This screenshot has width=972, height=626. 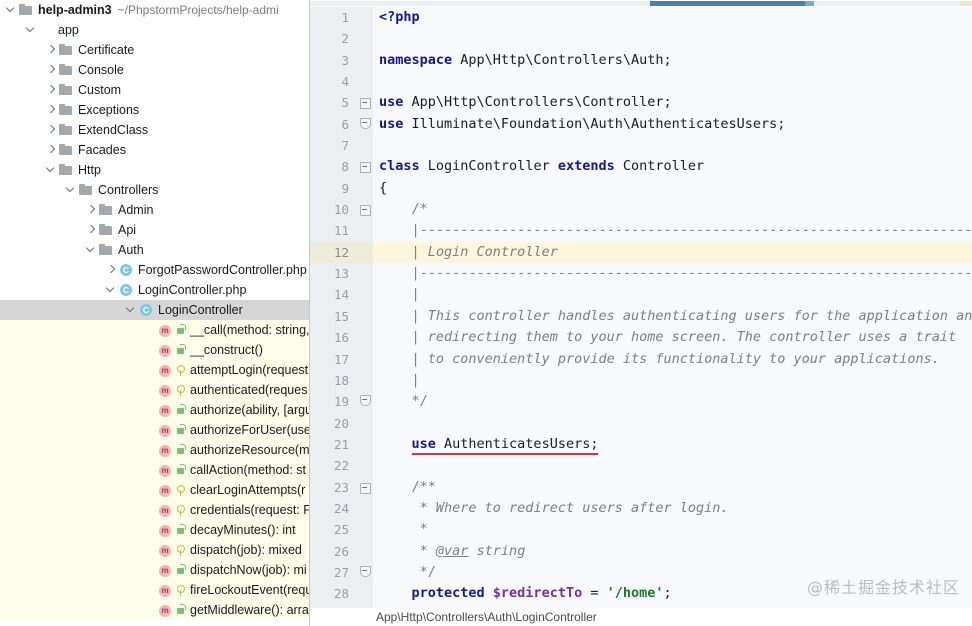 What do you see at coordinates (154, 210) in the screenshot?
I see `tree-row: Admin` at bounding box center [154, 210].